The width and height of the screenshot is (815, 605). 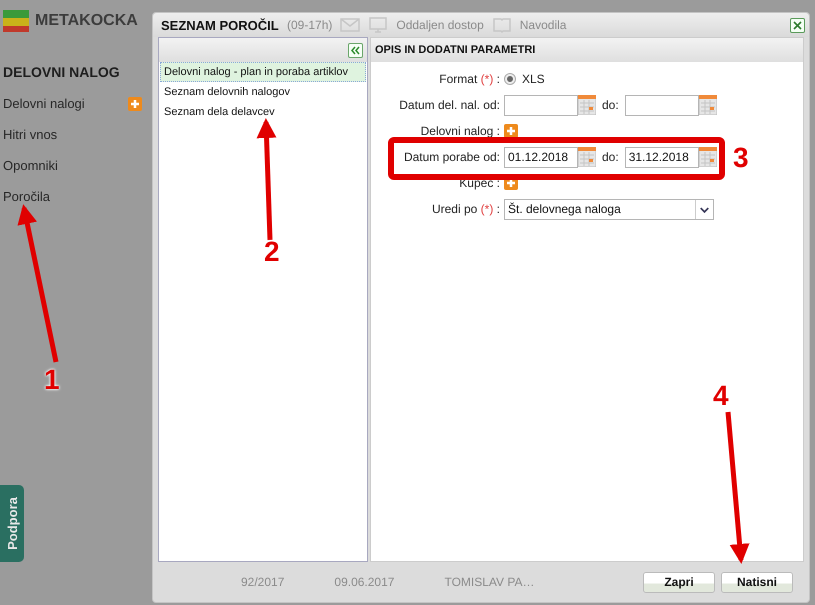 I want to click on report-list-item: Seznam delovnih nalogov, so click(x=263, y=92).